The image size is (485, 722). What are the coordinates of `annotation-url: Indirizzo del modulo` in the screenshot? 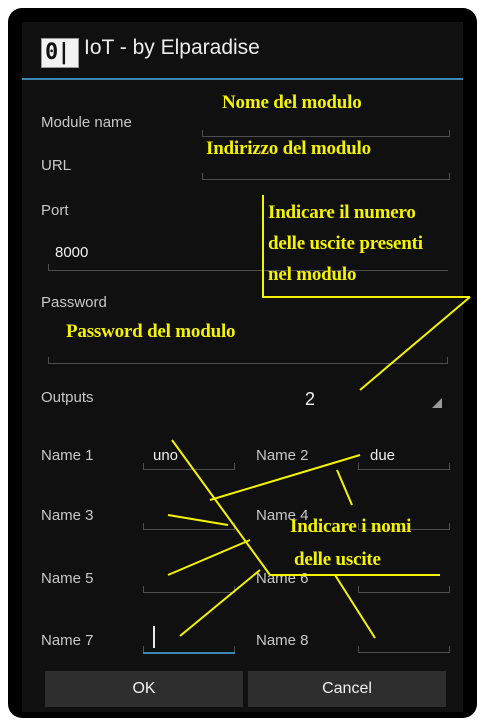 It's located at (288, 148).